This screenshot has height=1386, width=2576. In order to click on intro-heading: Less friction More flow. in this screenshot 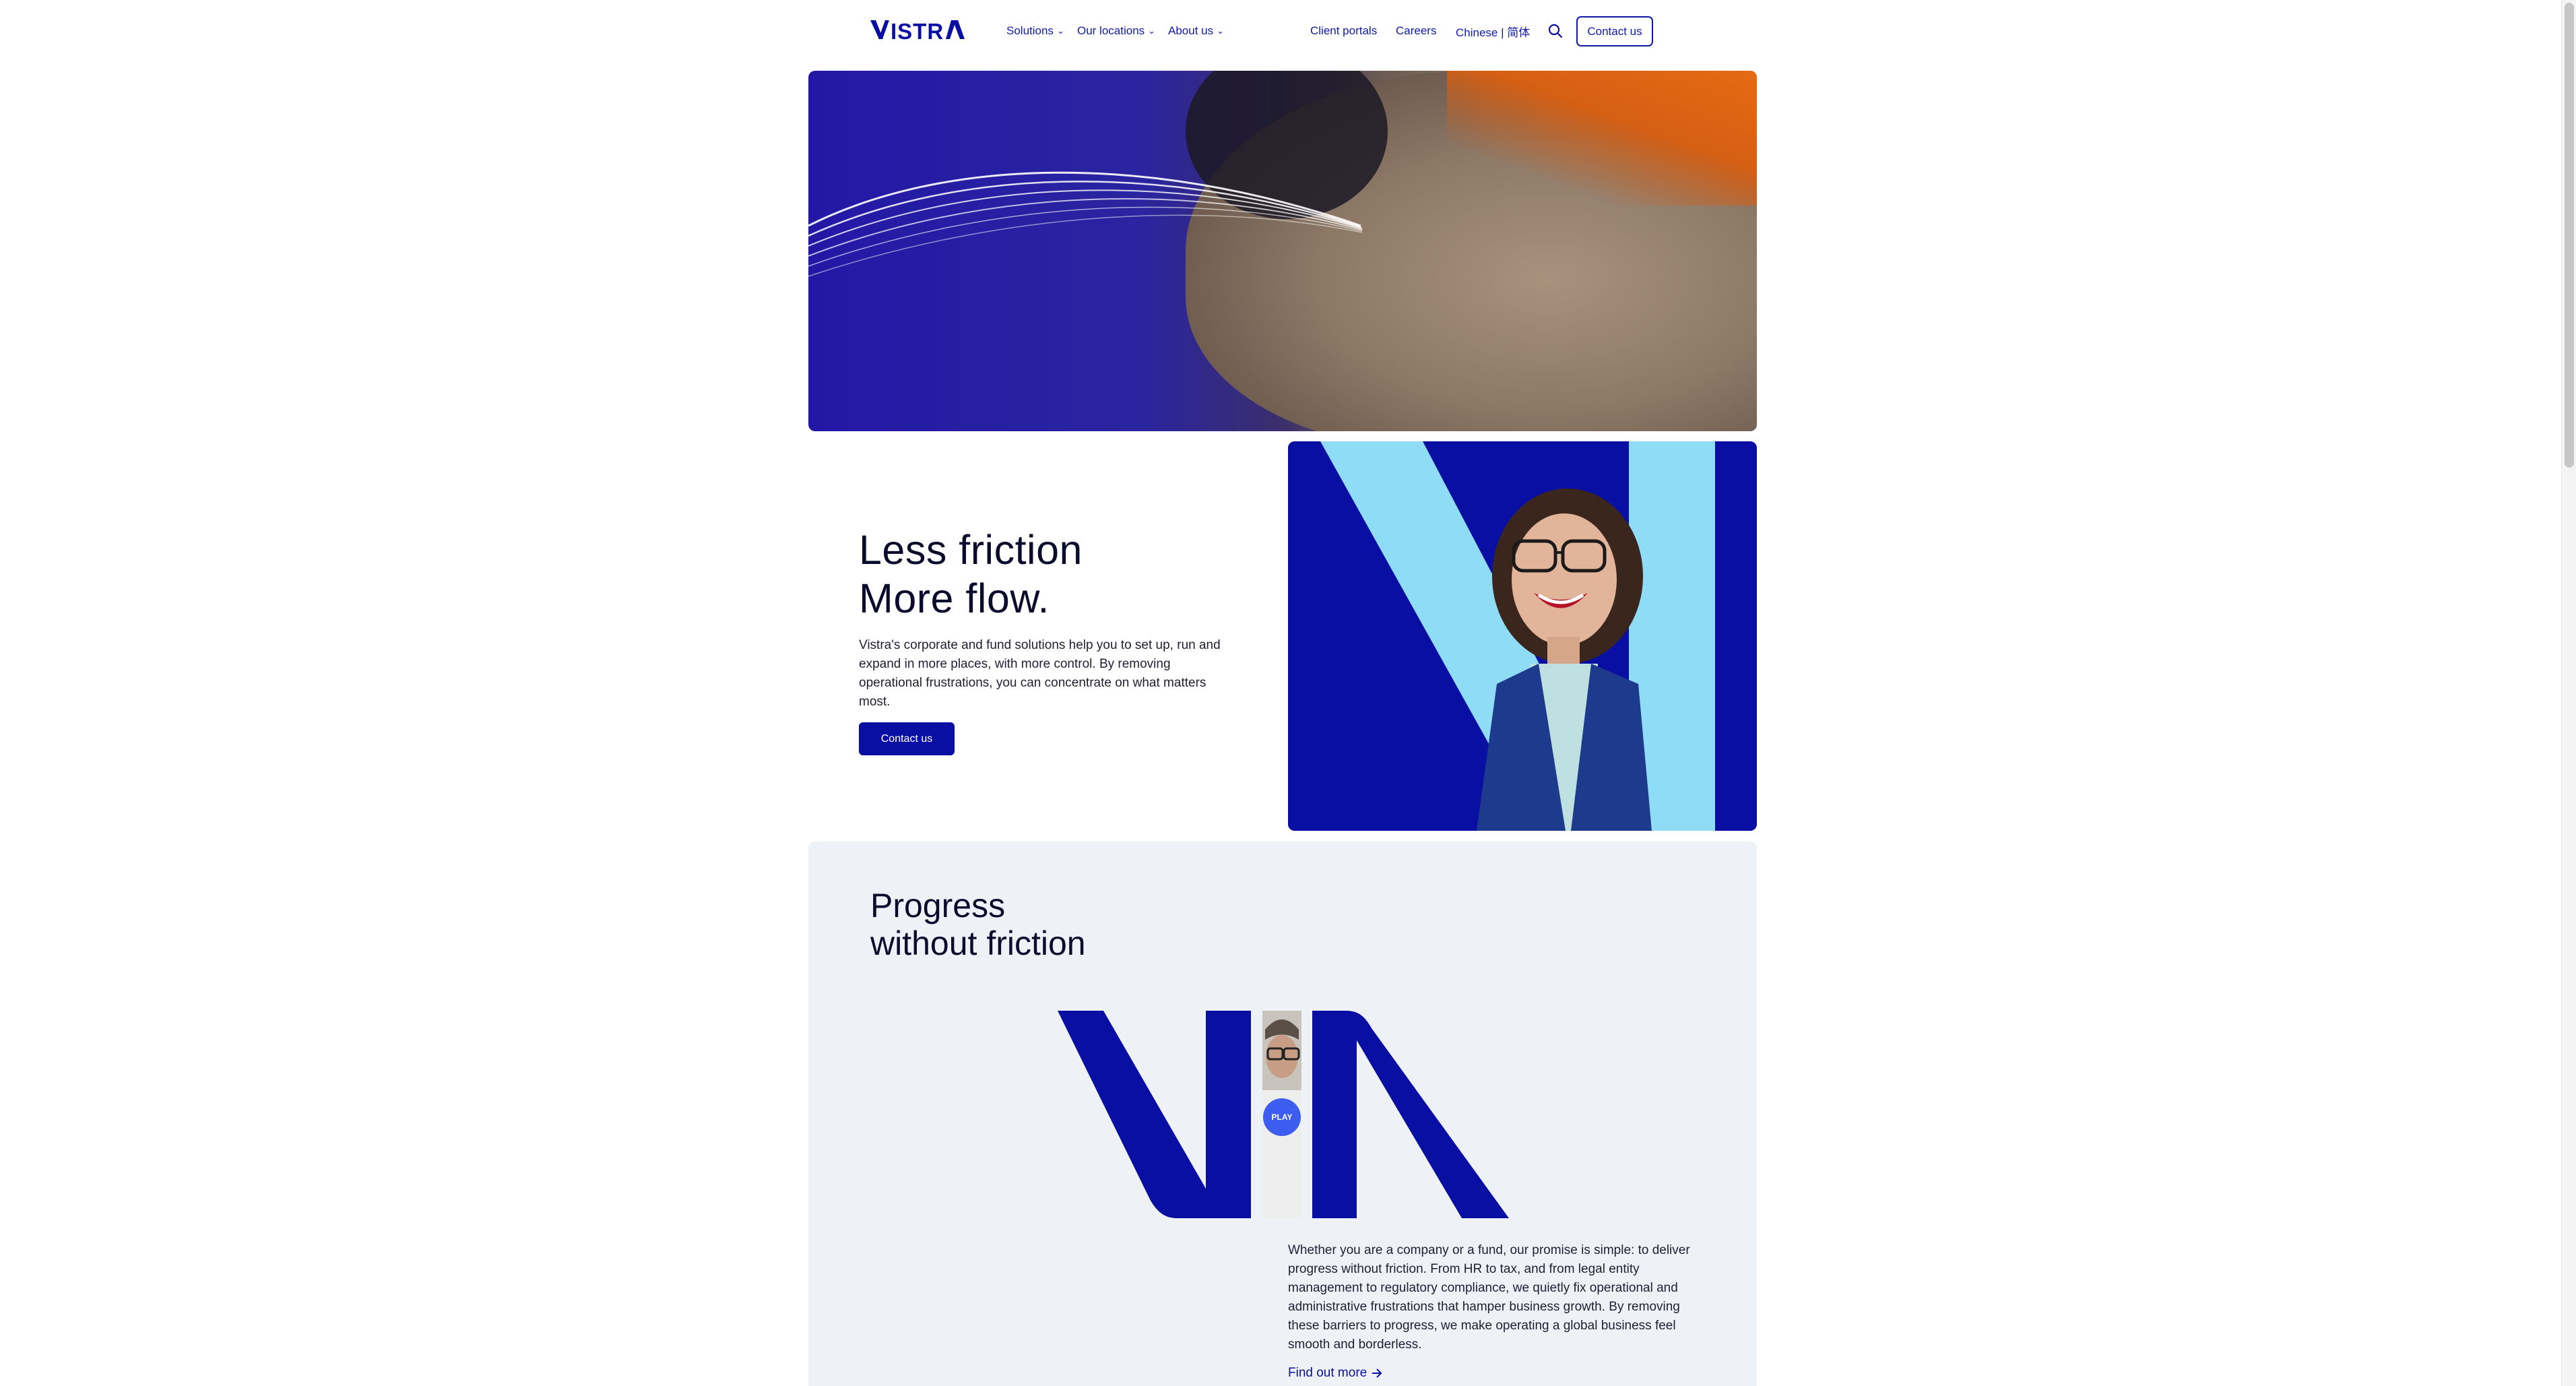, I will do `click(971, 574)`.